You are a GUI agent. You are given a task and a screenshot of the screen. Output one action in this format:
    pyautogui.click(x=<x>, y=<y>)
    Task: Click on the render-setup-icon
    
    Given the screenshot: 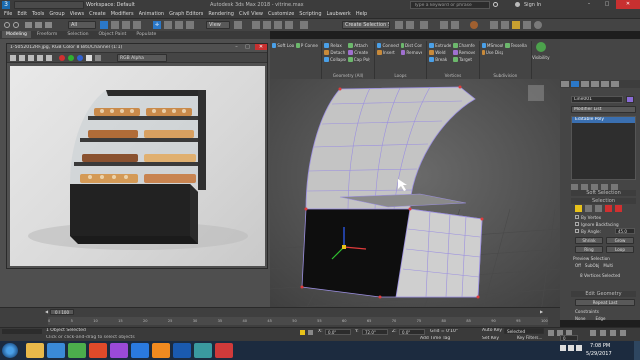 What is the action you would take?
    pyautogui.click(x=494, y=25)
    